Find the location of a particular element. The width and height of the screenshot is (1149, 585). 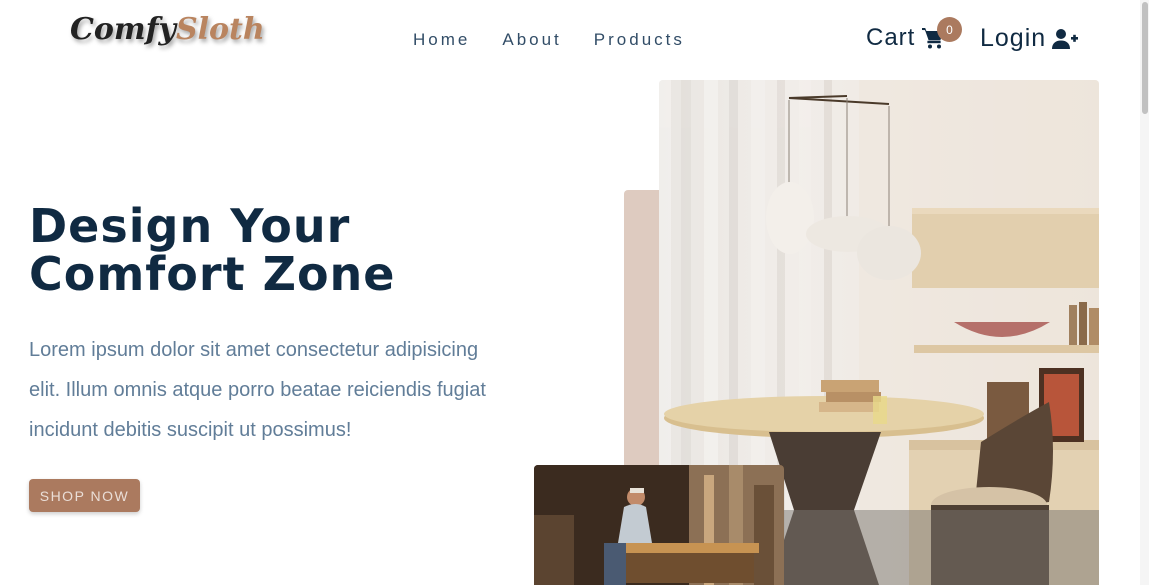

hero-title: Design Your Comfort Zone is located at coordinates (269, 250).